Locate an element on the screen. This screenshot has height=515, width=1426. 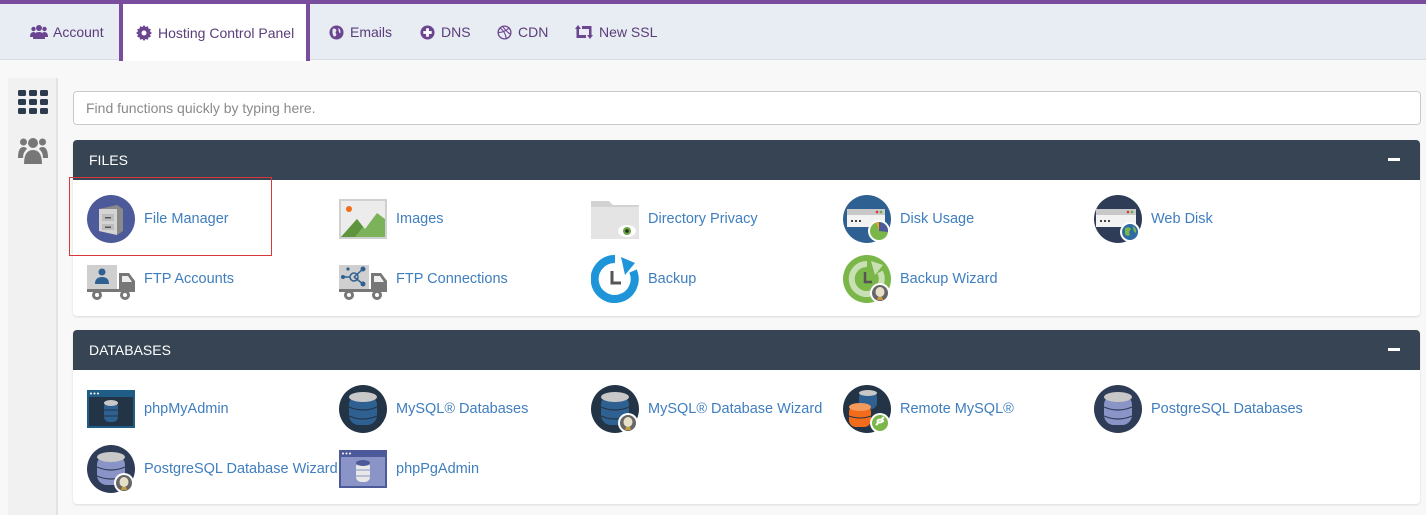
tab-emails: Emails is located at coordinates (359, 32).